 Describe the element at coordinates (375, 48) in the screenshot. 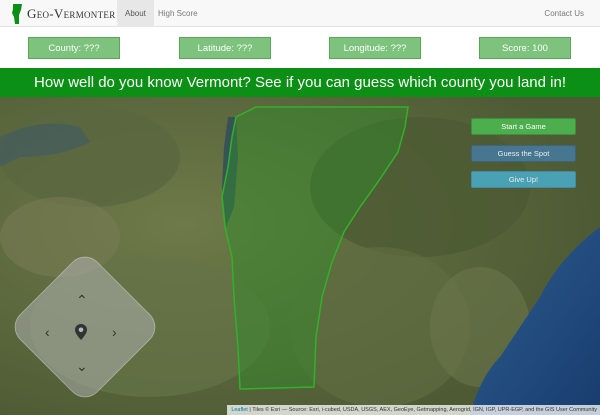

I see `longitude-stat: Longitude: ???` at that location.